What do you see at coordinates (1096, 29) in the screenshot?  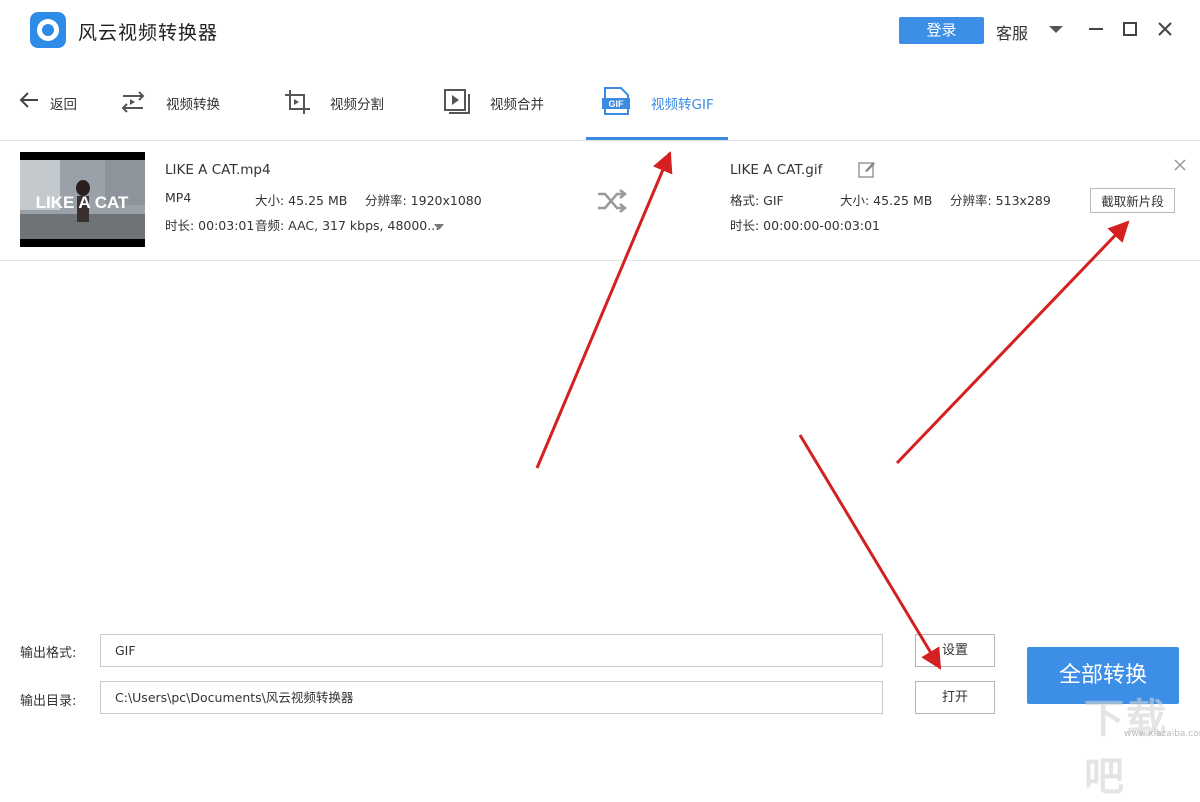 I see `minimize-icon` at bounding box center [1096, 29].